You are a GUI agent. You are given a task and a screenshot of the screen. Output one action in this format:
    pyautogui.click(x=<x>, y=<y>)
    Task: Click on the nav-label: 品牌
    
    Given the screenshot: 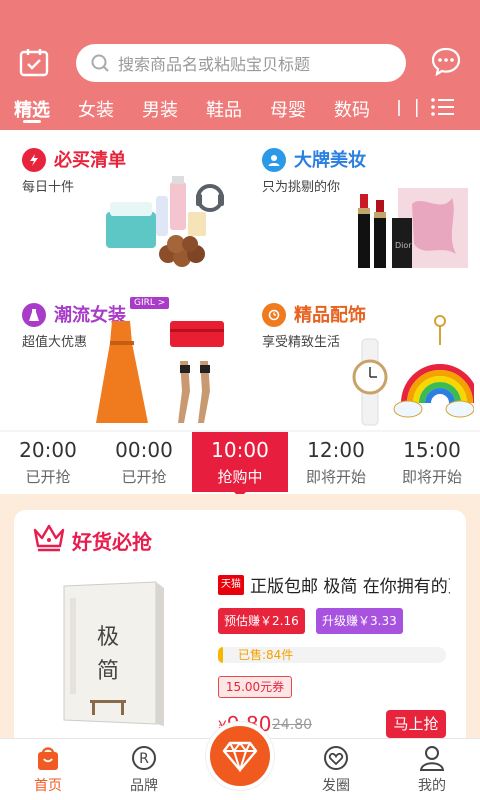 What is the action you would take?
    pyautogui.click(x=144, y=786)
    